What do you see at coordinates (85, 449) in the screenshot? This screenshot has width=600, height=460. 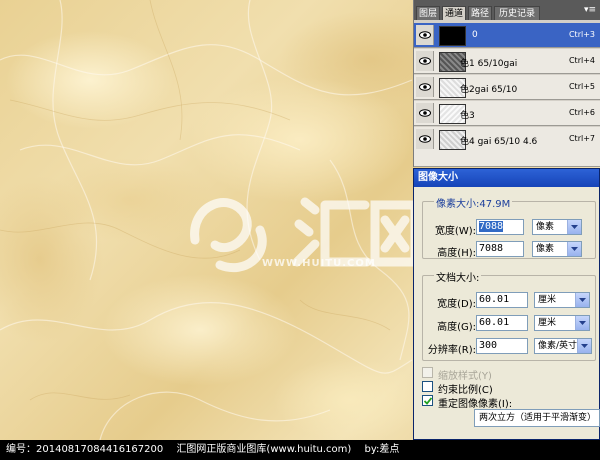 I see `footer-id: 编号：20140817084416167200` at bounding box center [85, 449].